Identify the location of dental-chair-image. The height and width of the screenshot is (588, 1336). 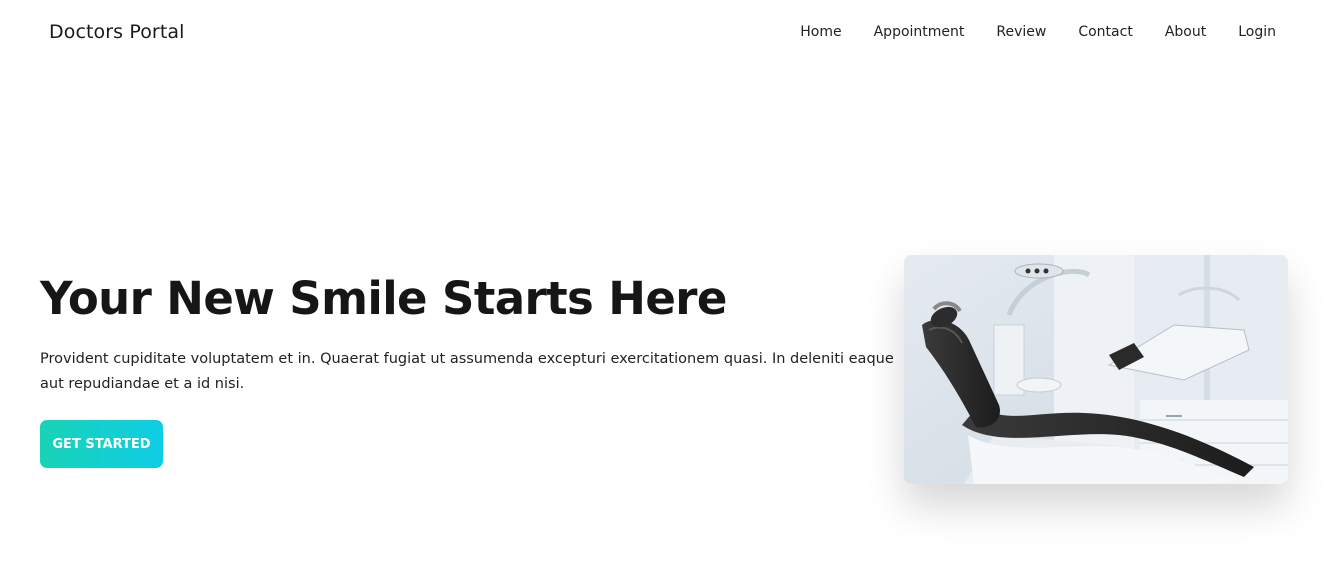
(1096, 369).